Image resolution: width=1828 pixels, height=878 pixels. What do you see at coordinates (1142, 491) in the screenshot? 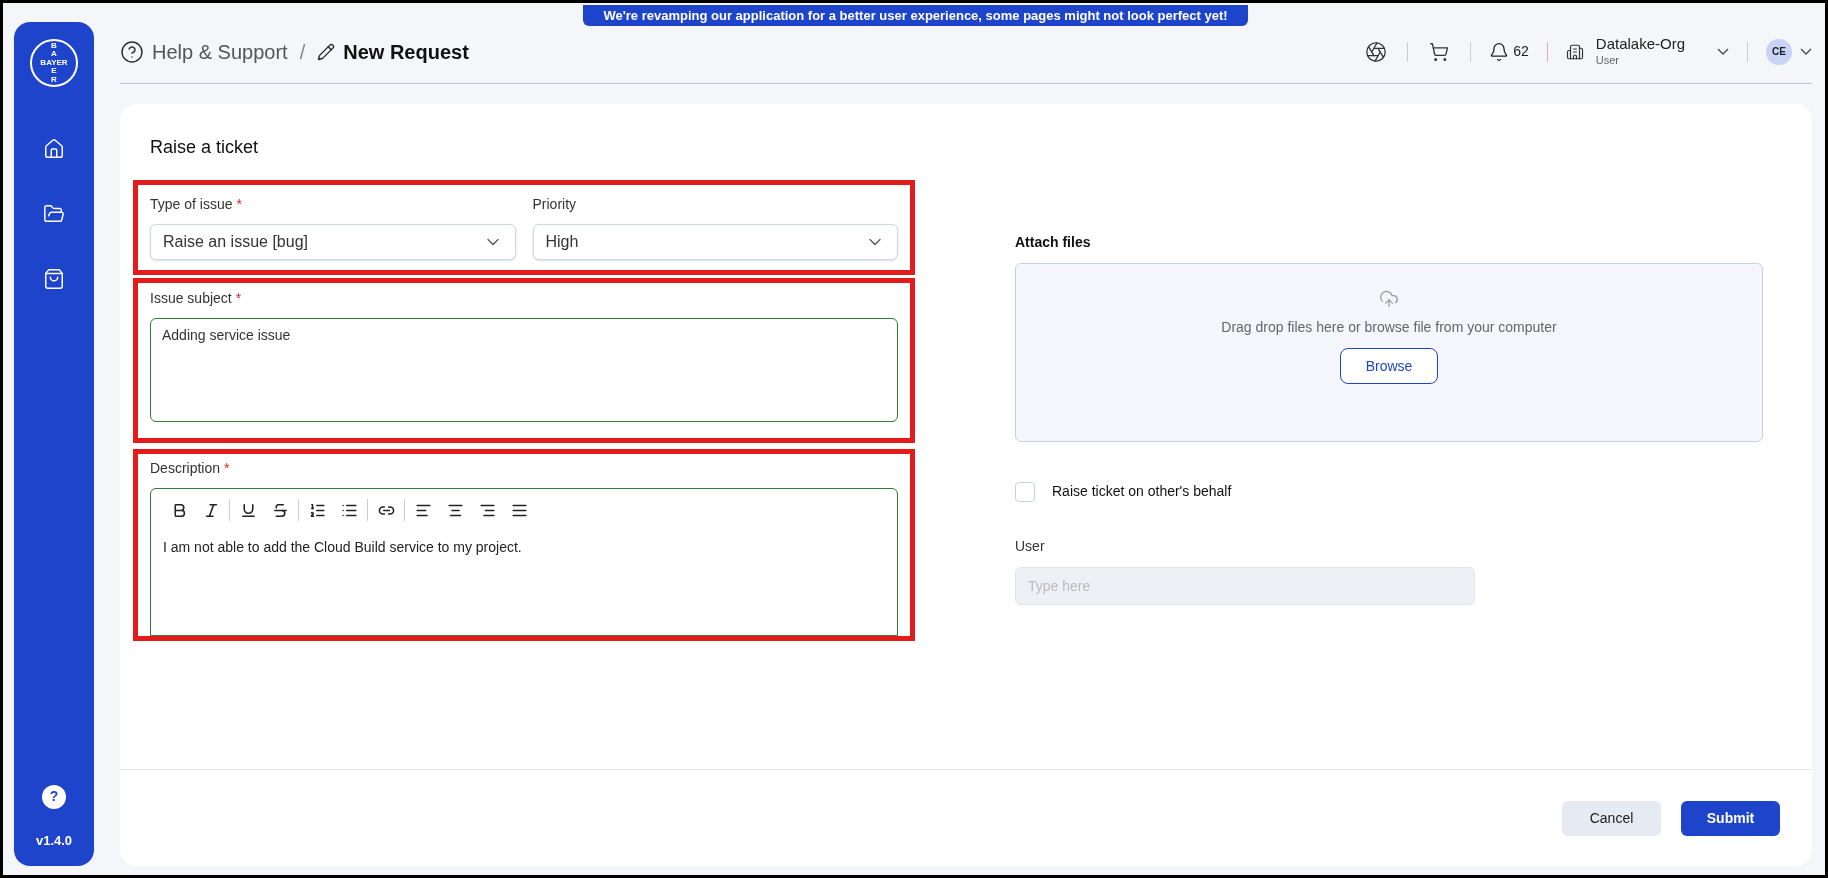
I see `checkbox-label: Raise ticket on other's behalf` at bounding box center [1142, 491].